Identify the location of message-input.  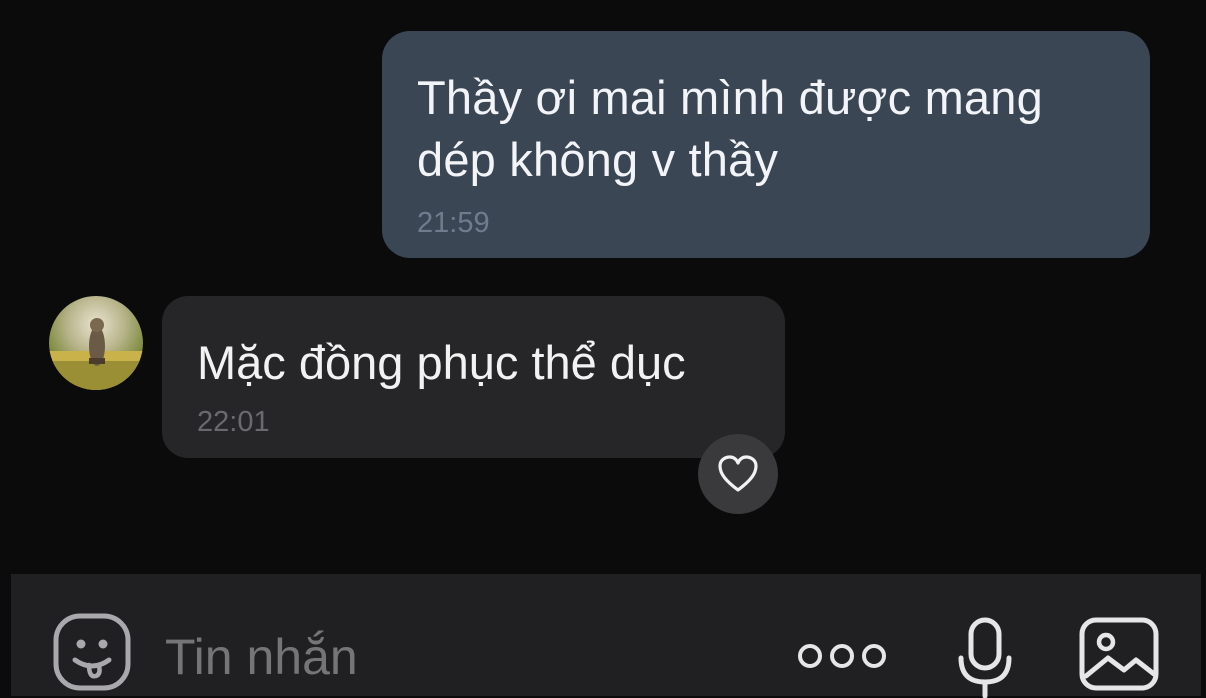
(445, 657).